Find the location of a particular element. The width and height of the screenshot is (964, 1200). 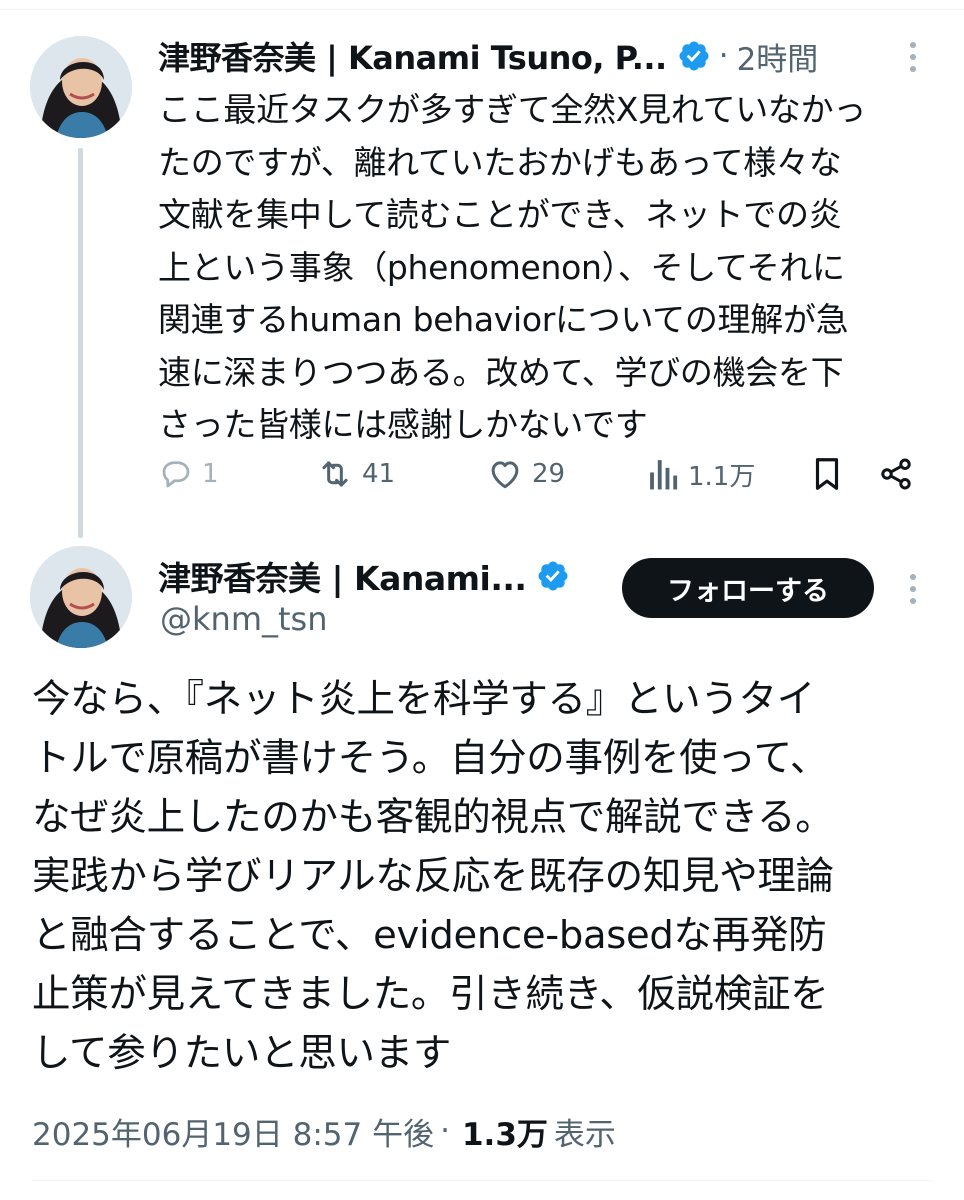

text-line: 上という事象（phenomenon）、そしてそれに is located at coordinates (501, 267).